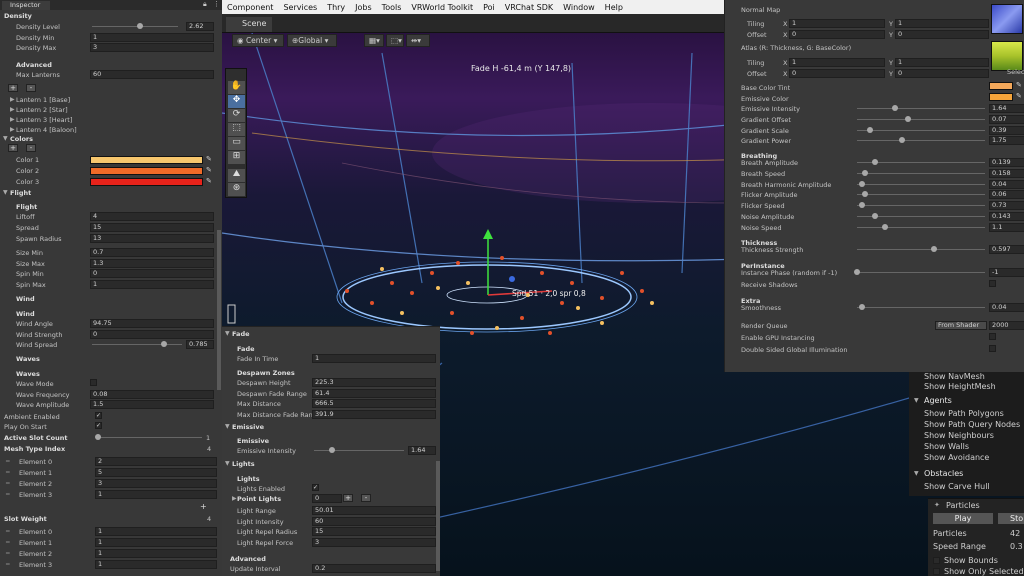 This screenshot has width=1024, height=576. I want to click on material-slider-field: 1.1, so click(1006, 227).